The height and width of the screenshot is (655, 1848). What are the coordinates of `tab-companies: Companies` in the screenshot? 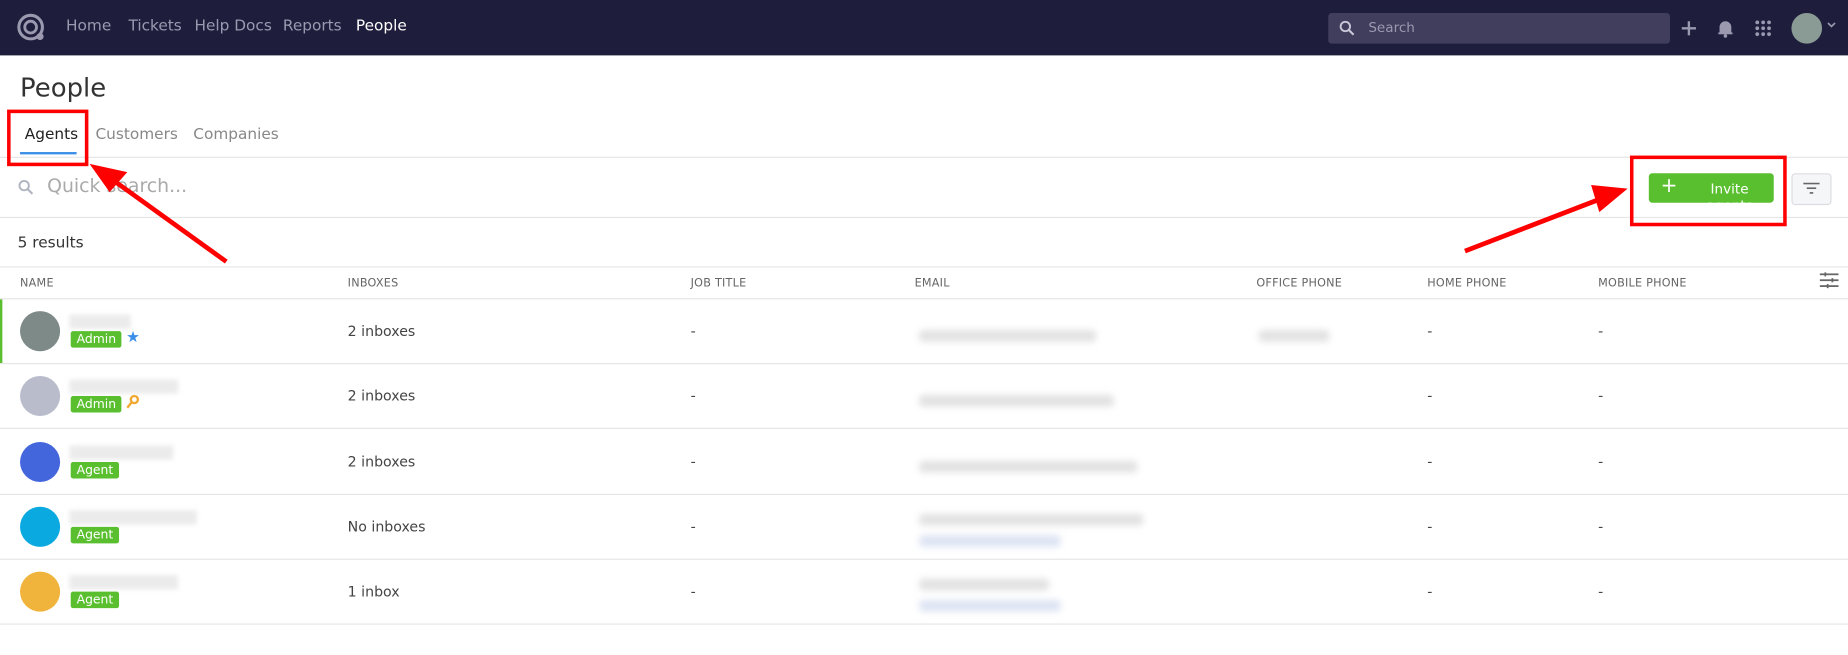 It's located at (236, 135).